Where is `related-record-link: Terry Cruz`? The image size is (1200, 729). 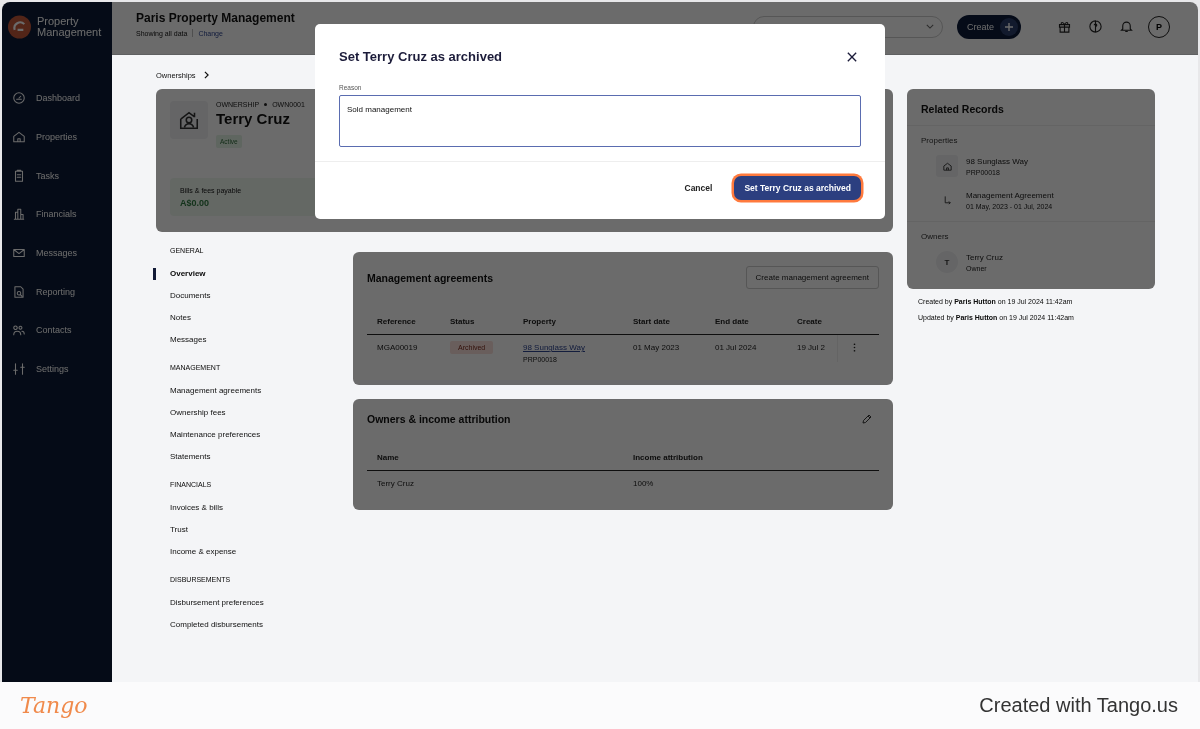
related-record-link: Terry Cruz is located at coordinates (984, 257).